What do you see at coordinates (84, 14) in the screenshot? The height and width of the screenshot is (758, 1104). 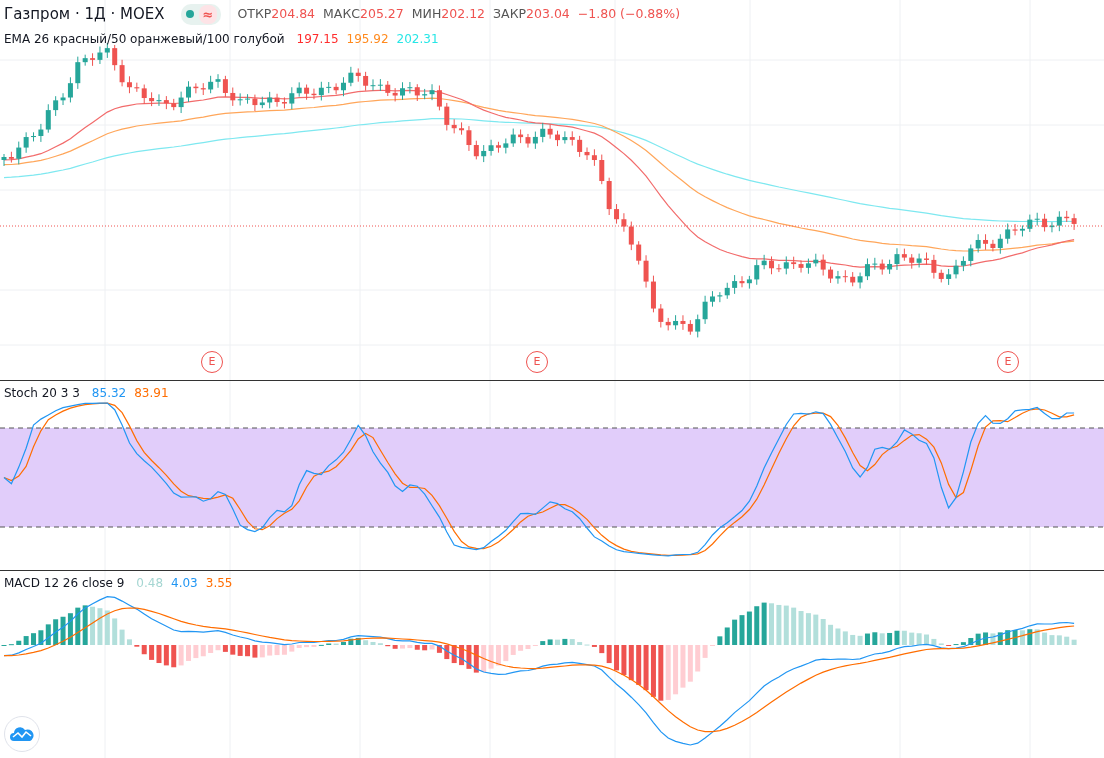 I see `chart-title: Газпром · 1Д · MOEX` at bounding box center [84, 14].